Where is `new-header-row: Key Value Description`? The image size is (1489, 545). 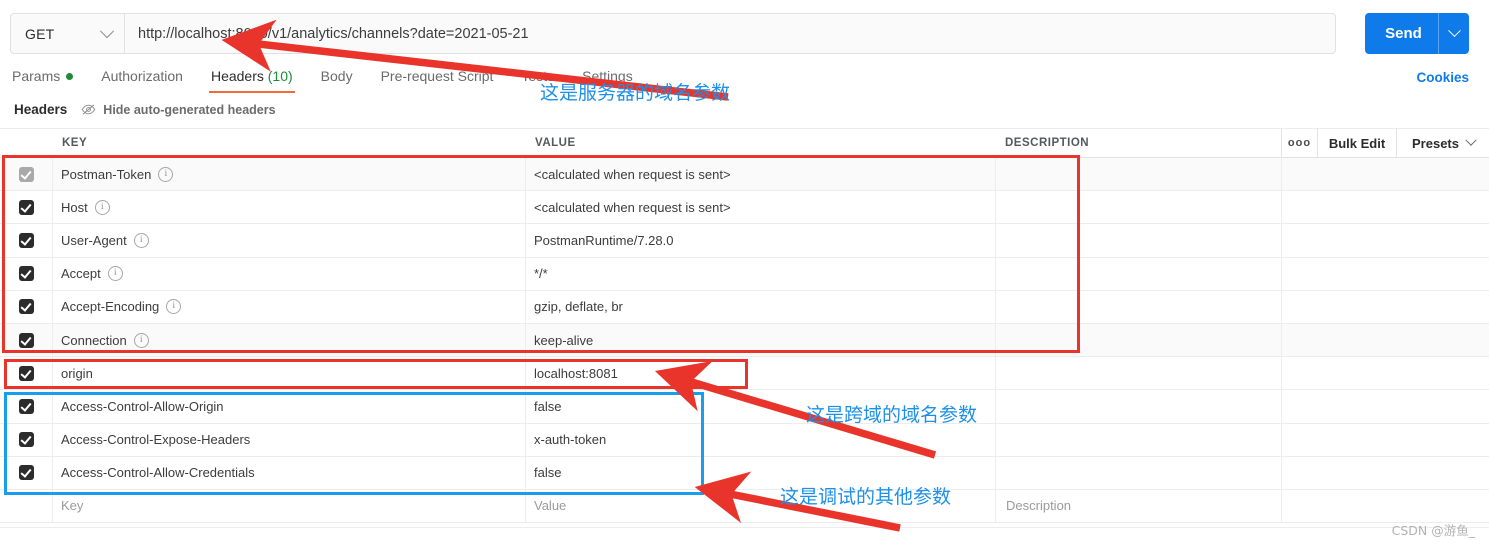
new-header-row: Key Value Description is located at coordinates (744, 506).